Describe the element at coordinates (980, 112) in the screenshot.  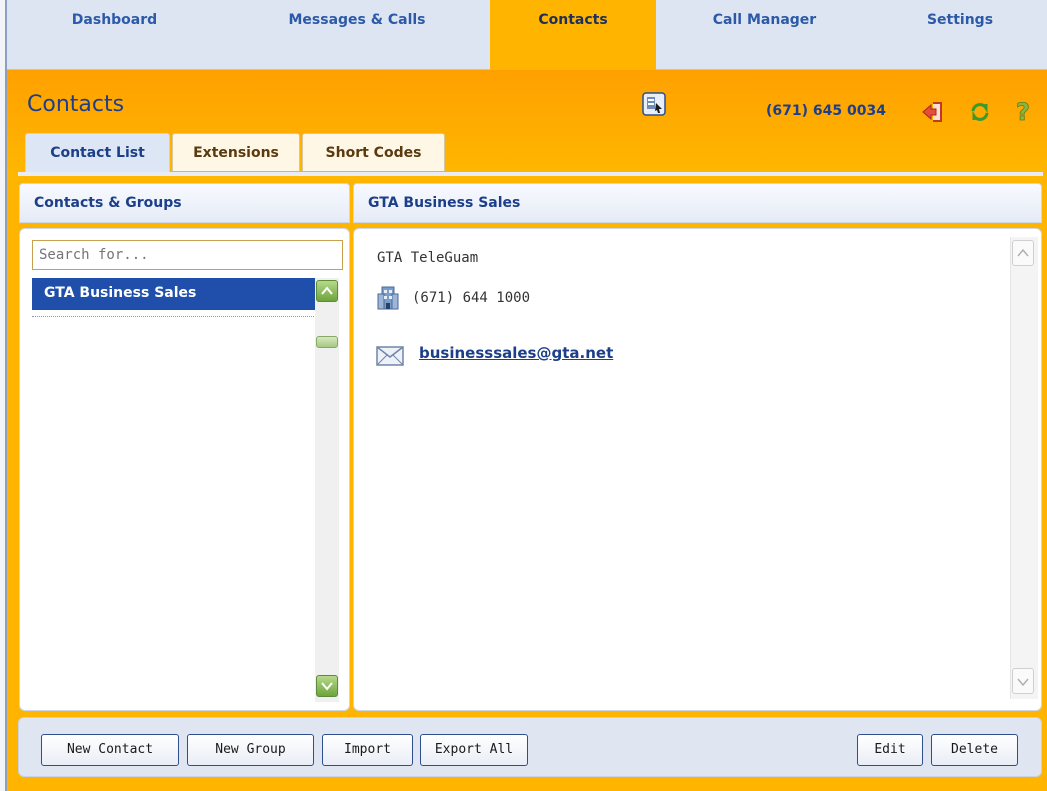
I see `refresh-icon` at that location.